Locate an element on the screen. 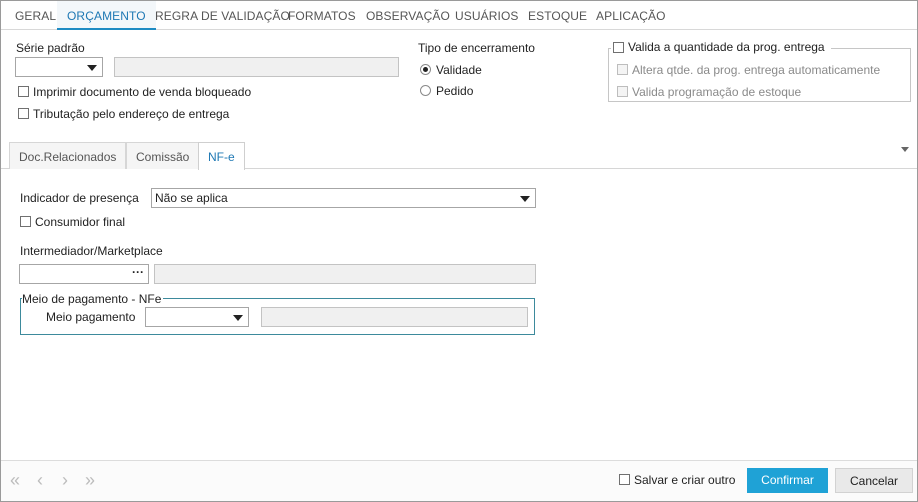 This screenshot has height=502, width=918. meio-pagamento-group-title: Meio de pagamento - NFe is located at coordinates (93, 299).